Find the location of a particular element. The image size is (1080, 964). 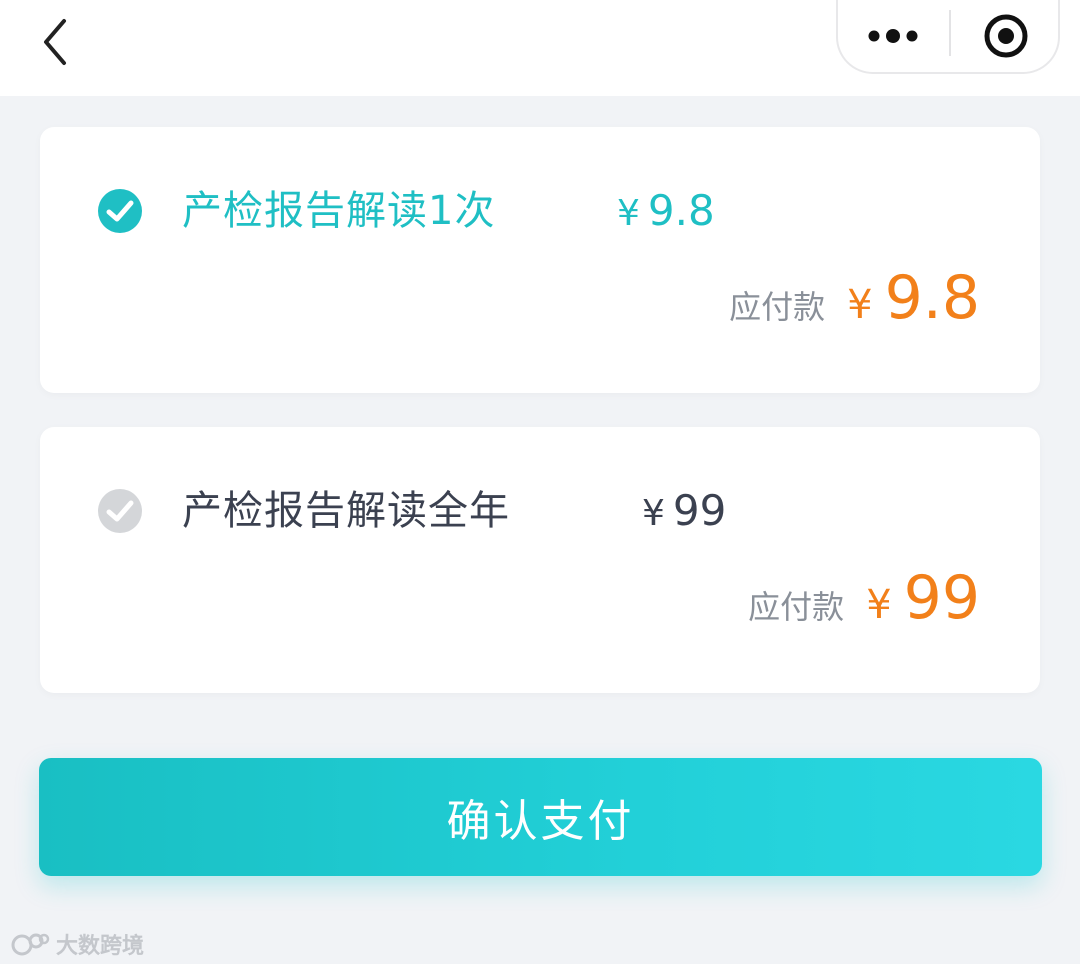

target-circle-icon is located at coordinates (1006, 36).